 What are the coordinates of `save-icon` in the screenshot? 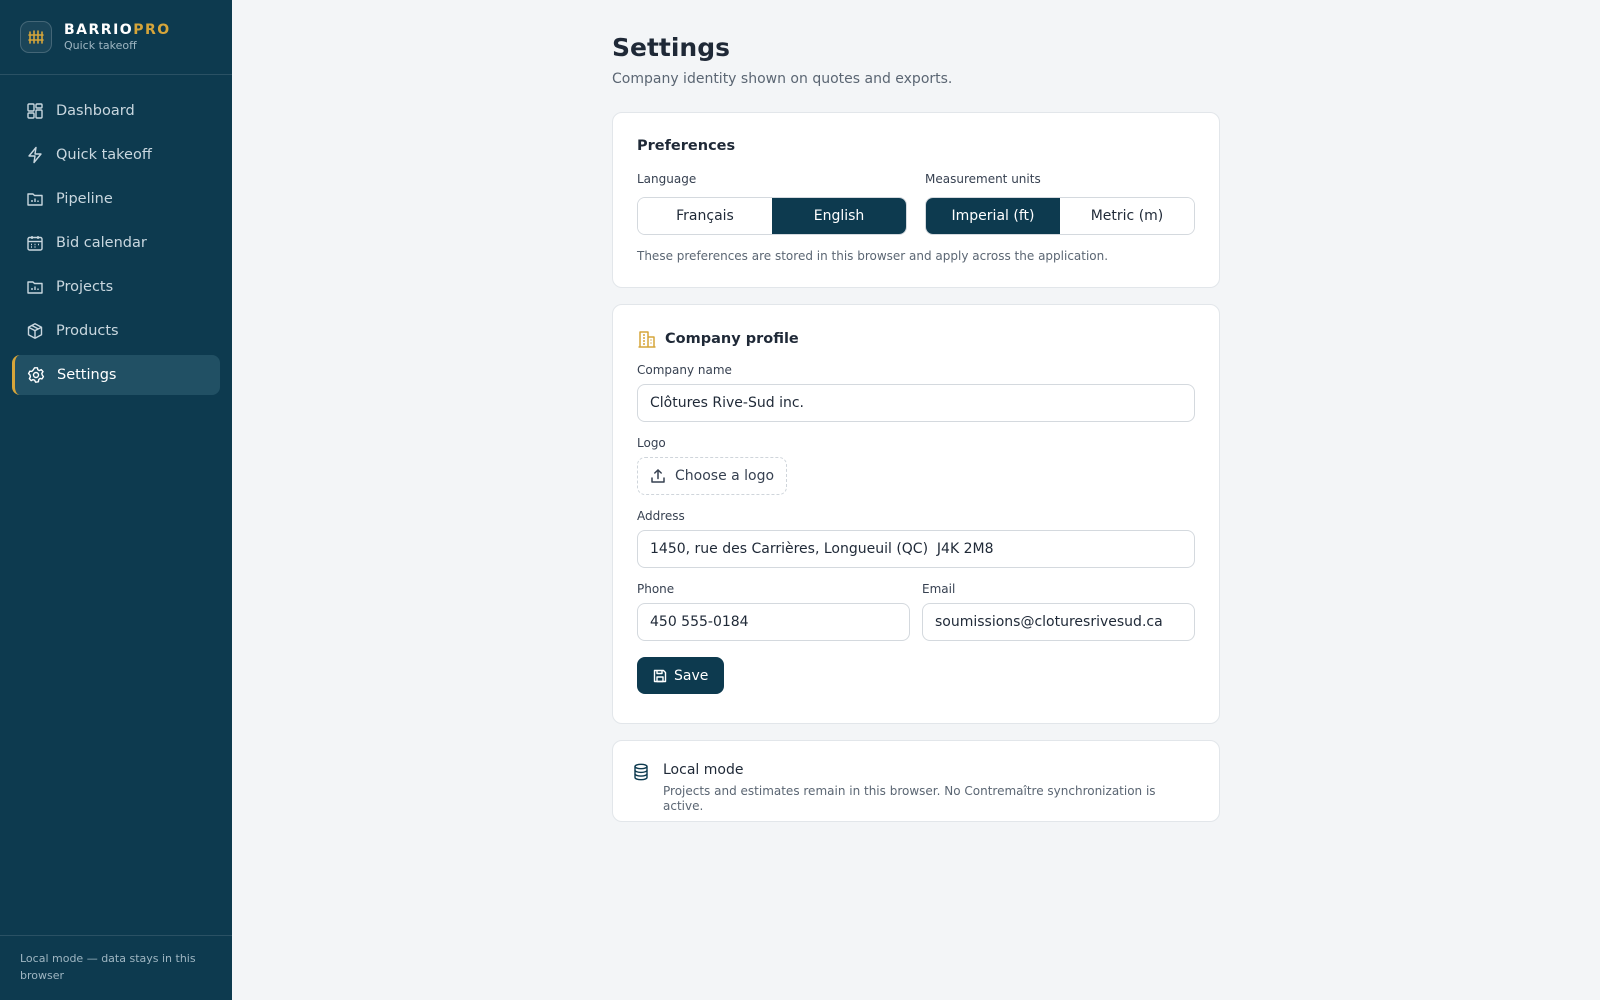 It's located at (660, 676).